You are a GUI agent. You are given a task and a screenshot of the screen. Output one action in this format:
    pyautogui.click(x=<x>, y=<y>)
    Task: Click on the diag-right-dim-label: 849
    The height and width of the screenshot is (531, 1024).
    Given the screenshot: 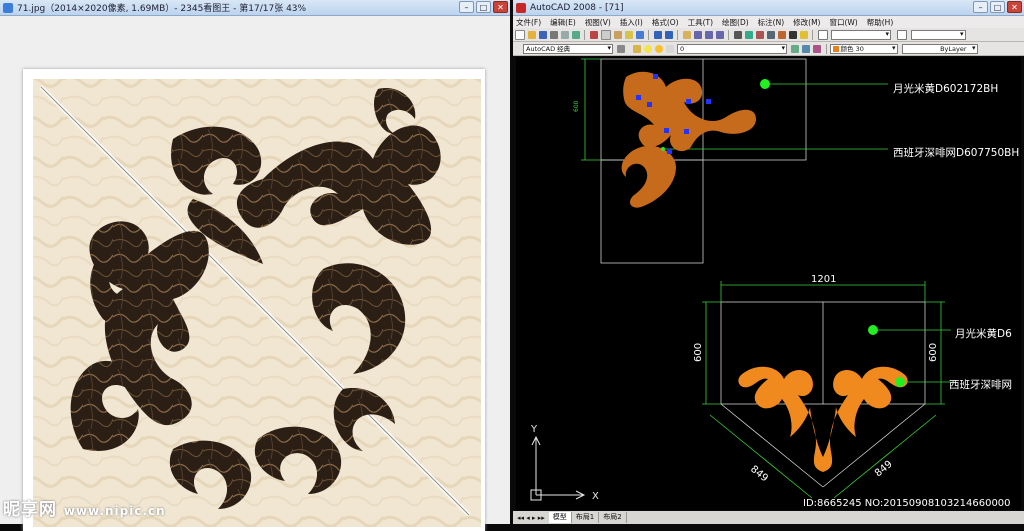 What is the action you would take?
    pyautogui.click(x=884, y=469)
    